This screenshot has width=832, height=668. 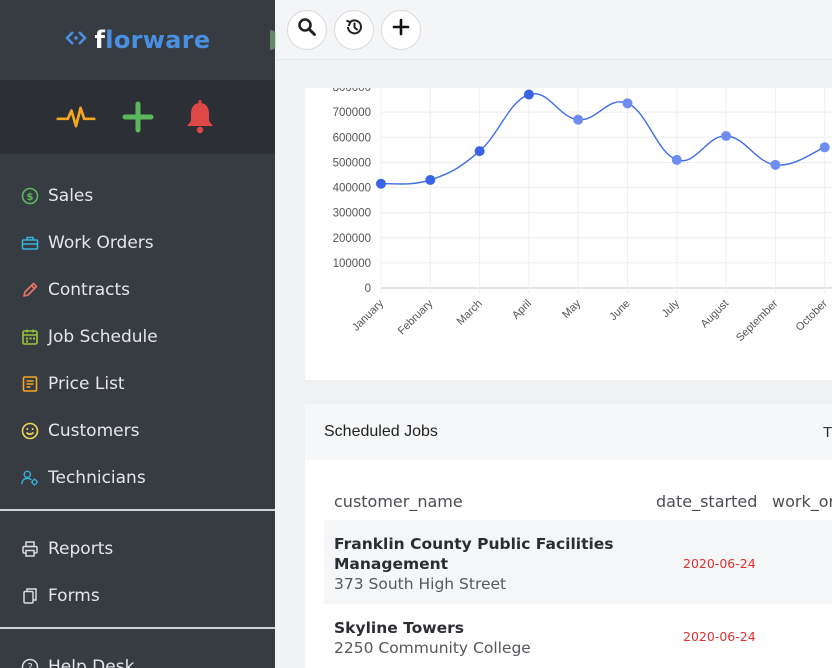 I want to click on x-tick-label: February, so click(x=416, y=317).